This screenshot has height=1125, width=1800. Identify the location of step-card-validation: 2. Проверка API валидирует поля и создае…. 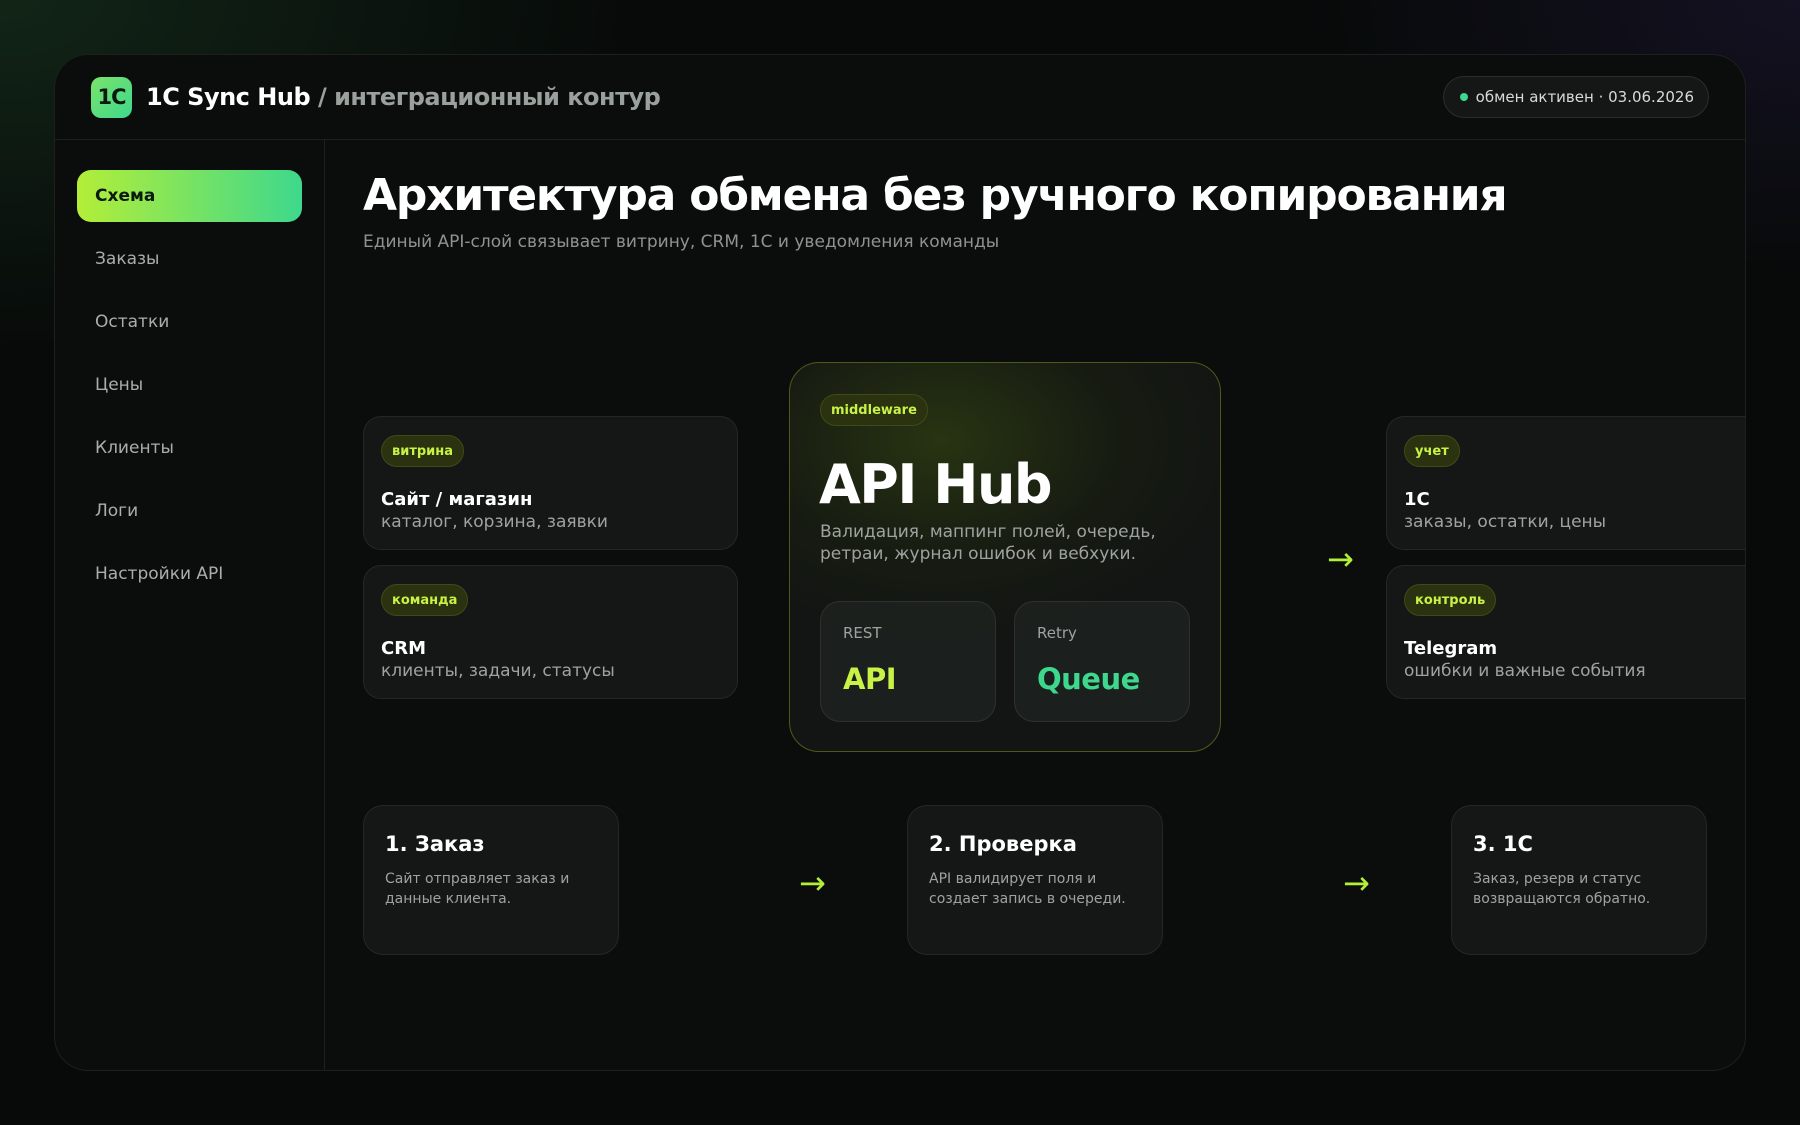
(1035, 880).